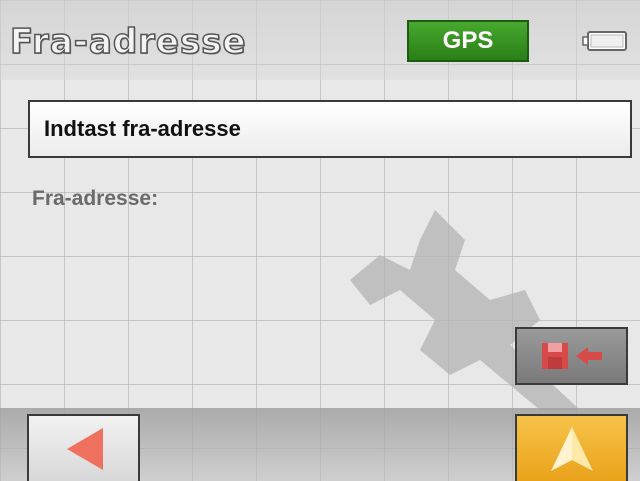 The image size is (640, 481). Describe the element at coordinates (128, 42) in the screenshot. I see `page-title: Fra-adresse` at that location.